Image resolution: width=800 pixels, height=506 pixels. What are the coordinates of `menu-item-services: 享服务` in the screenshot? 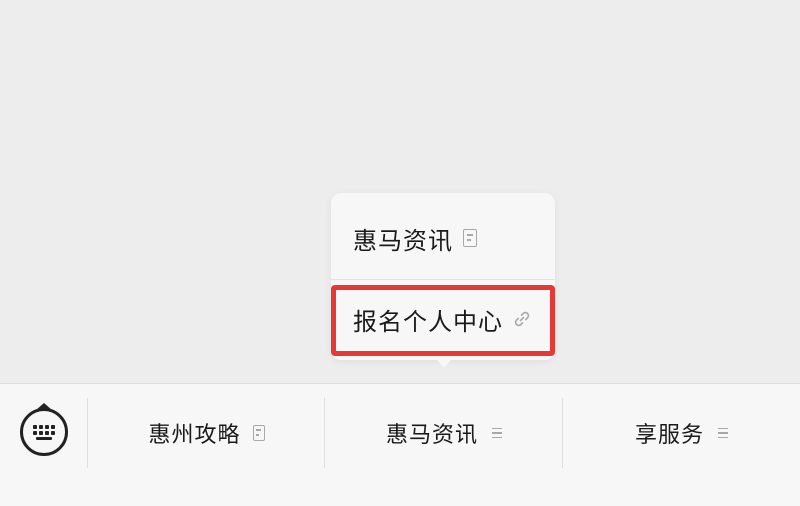 It's located at (681, 433).